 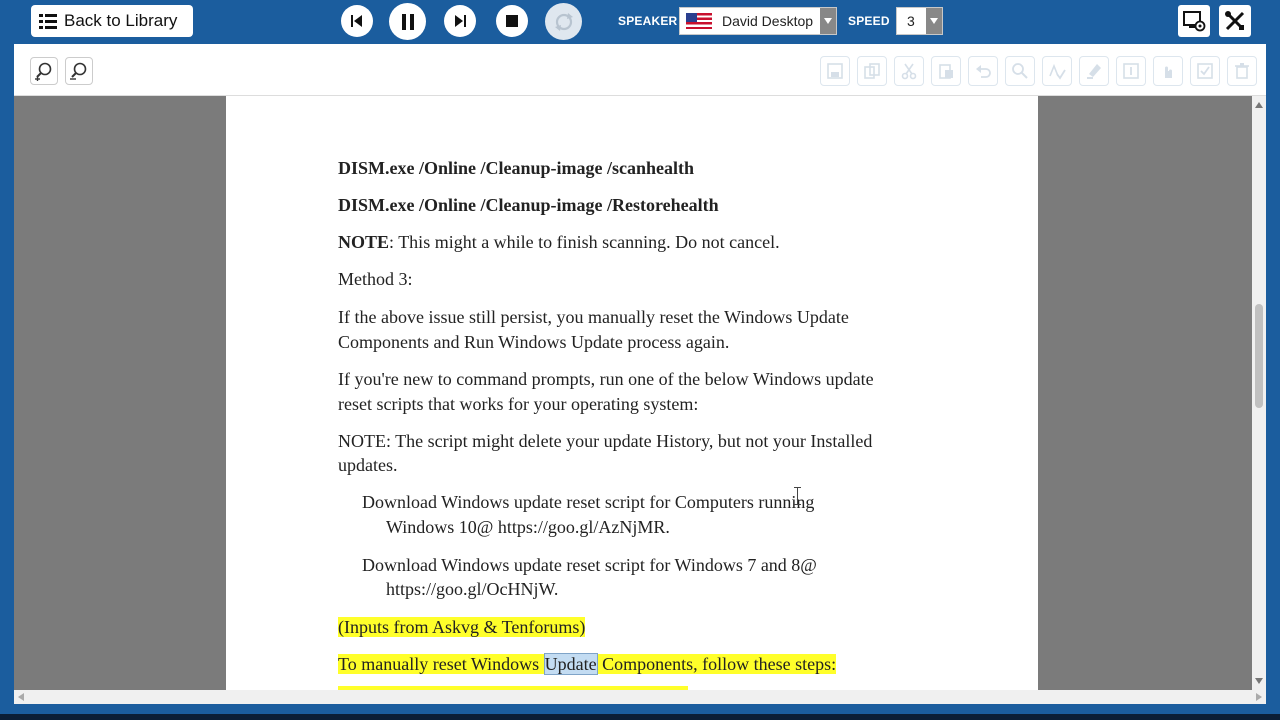 I want to click on speed-select: 3, so click(x=919, y=21).